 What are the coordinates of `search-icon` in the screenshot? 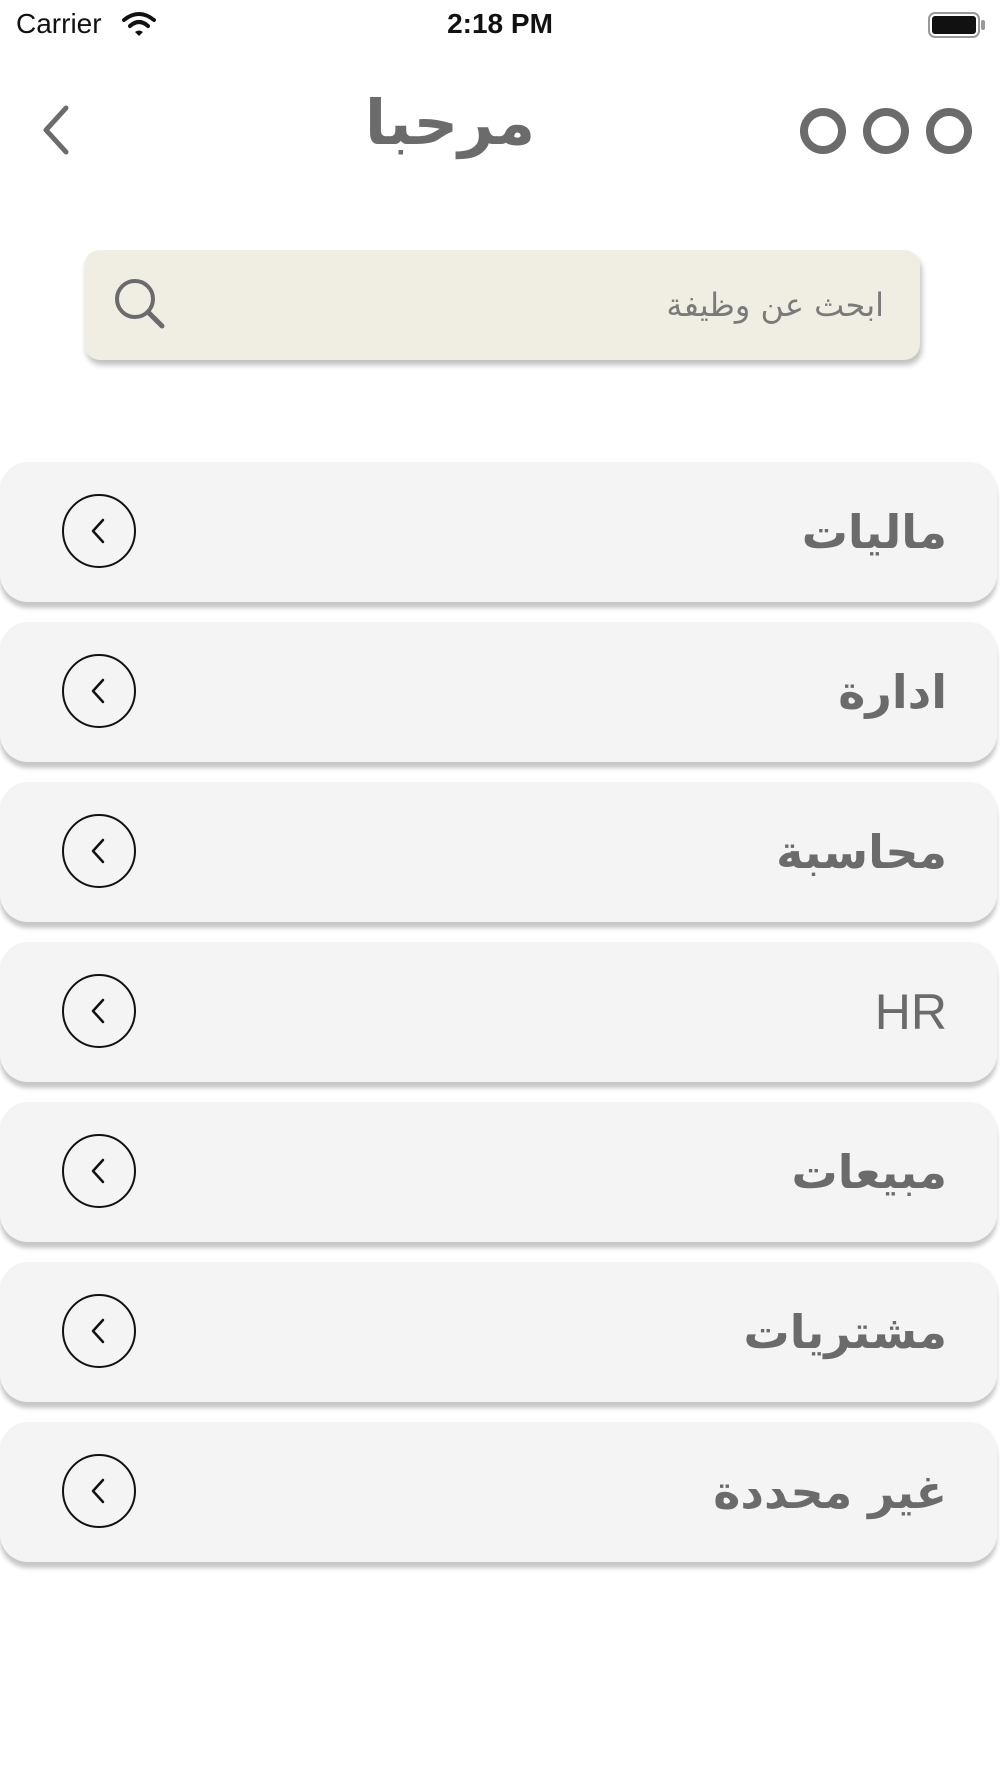 It's located at (140, 304).